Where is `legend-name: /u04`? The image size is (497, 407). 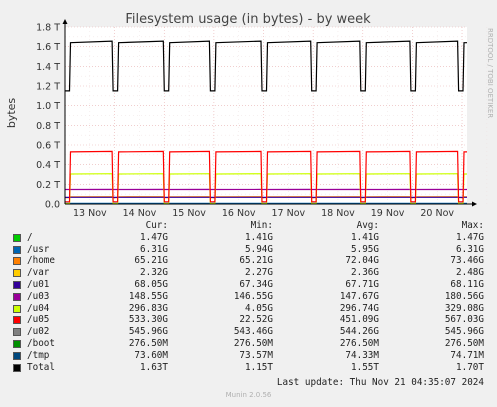 legend-name: /u04 is located at coordinates (38, 308).